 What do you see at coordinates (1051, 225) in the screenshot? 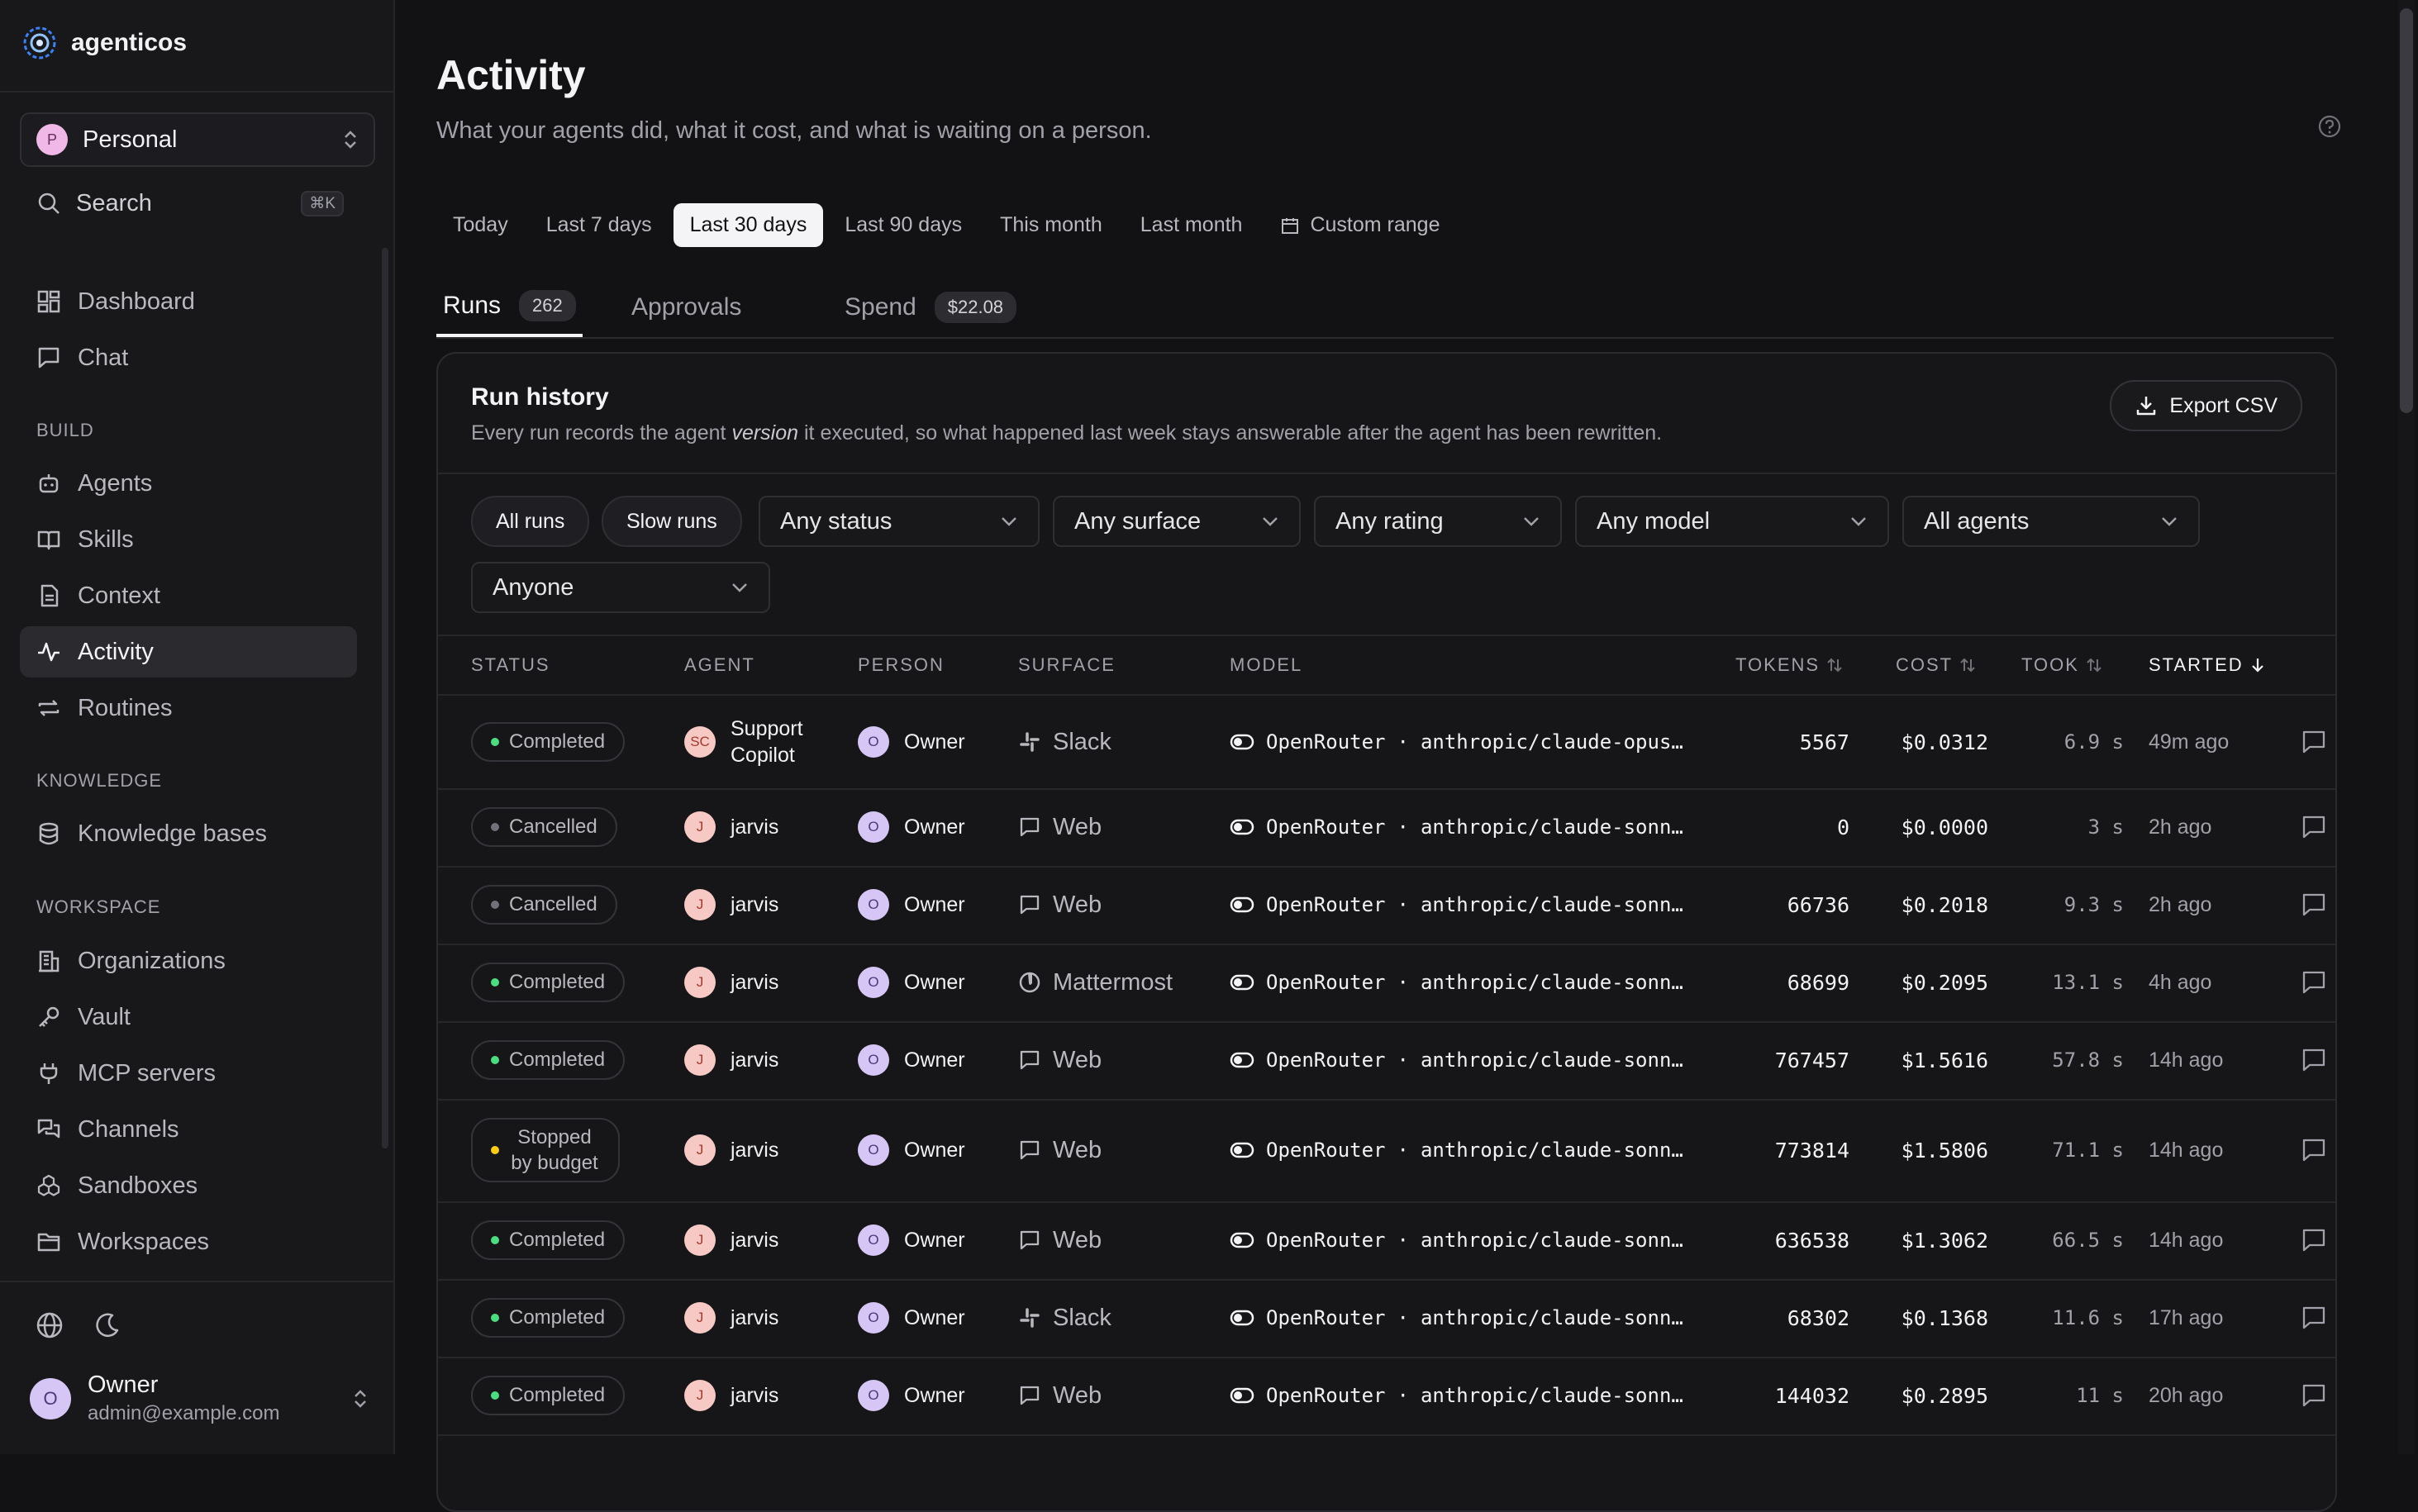
I see `range-this-month: This month` at bounding box center [1051, 225].